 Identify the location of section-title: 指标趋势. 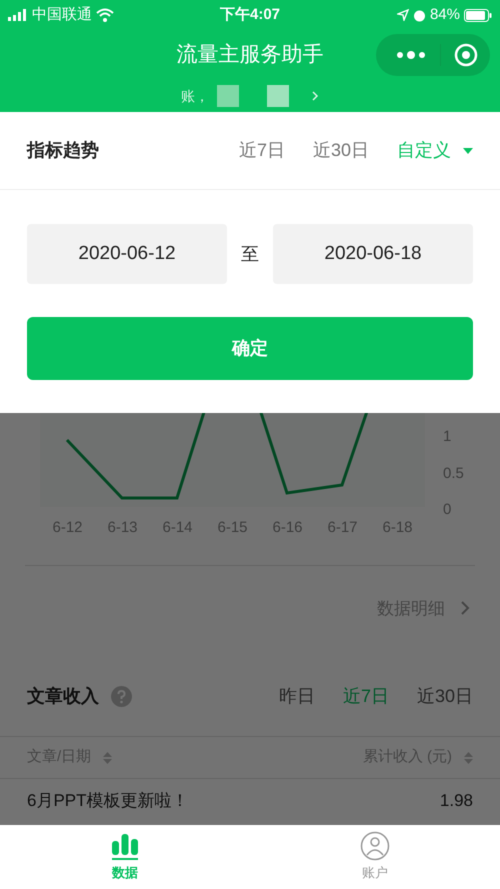
(63, 150).